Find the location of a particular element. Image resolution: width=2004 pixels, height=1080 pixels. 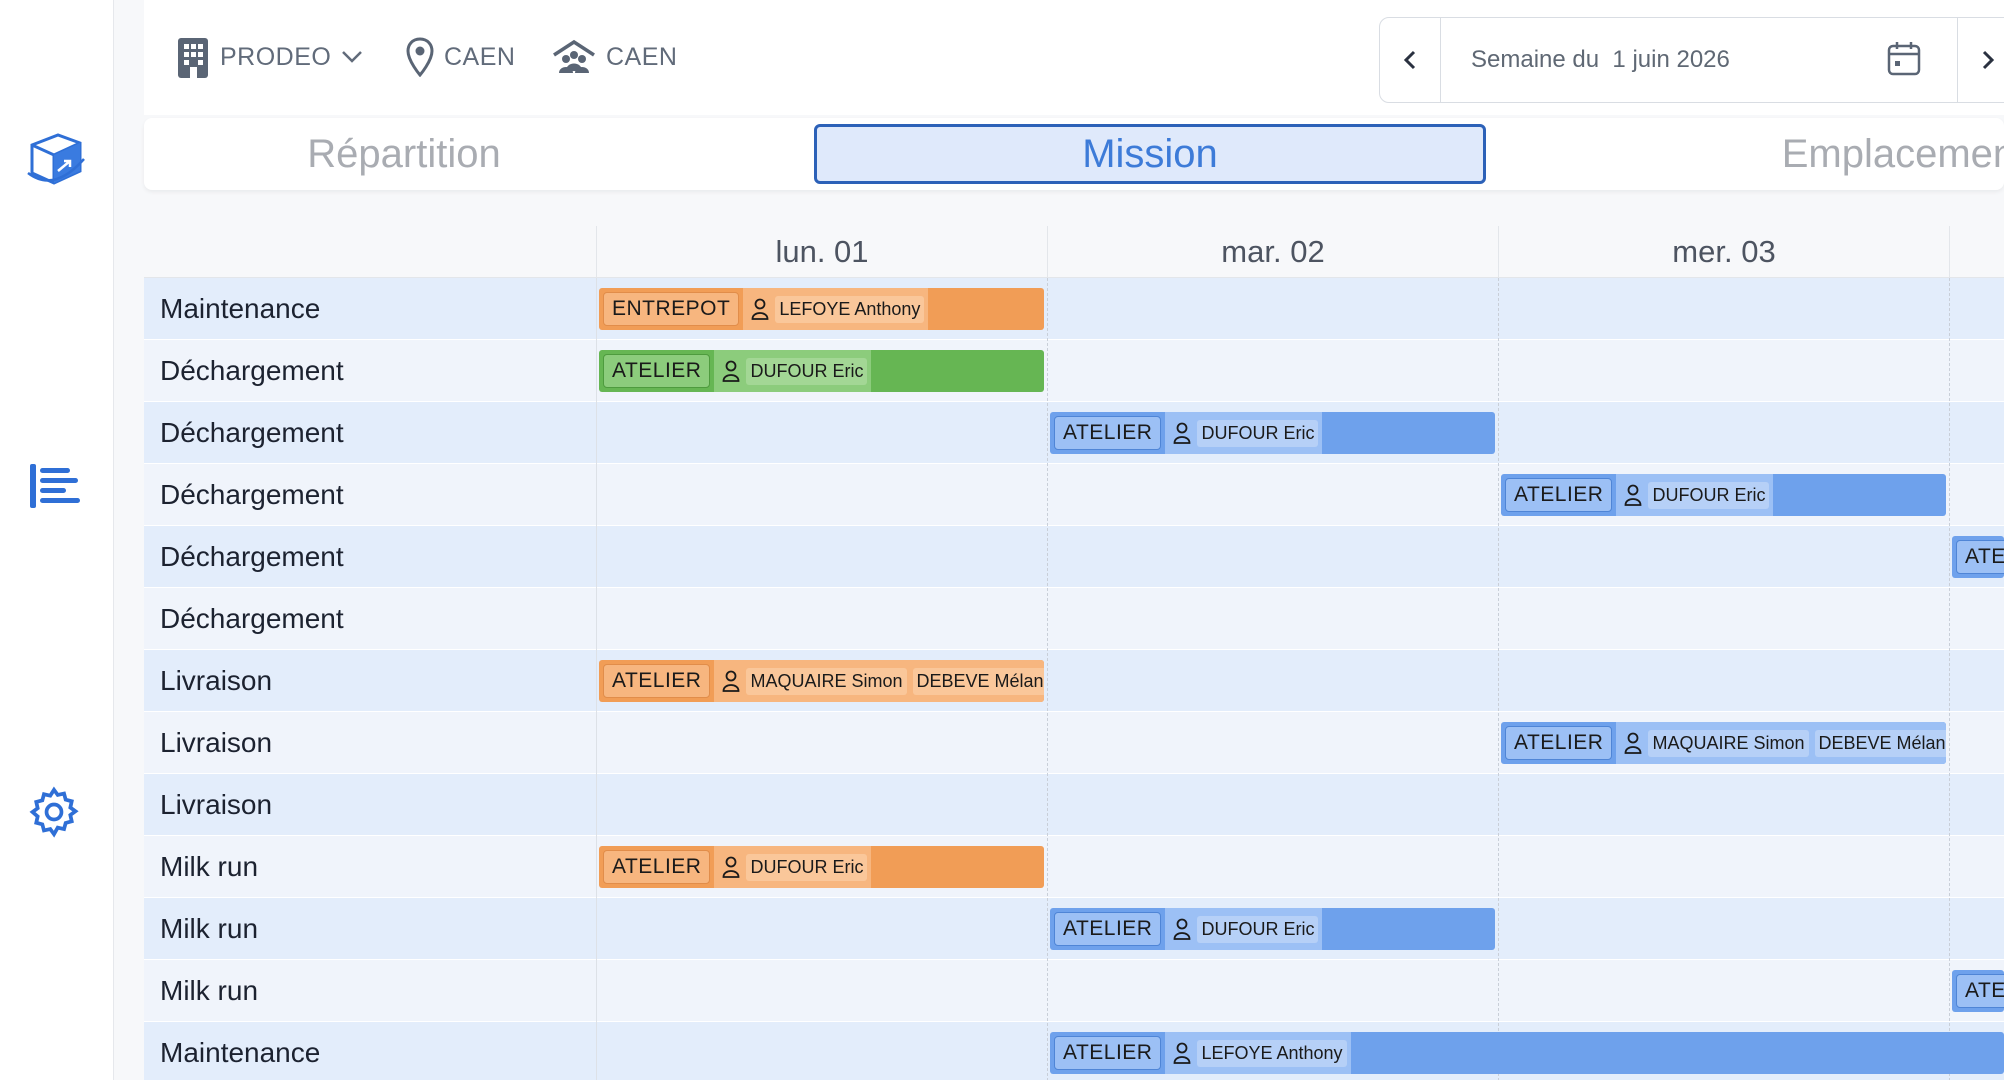

person-name: LEFOYE Anthony is located at coordinates (1272, 1053).